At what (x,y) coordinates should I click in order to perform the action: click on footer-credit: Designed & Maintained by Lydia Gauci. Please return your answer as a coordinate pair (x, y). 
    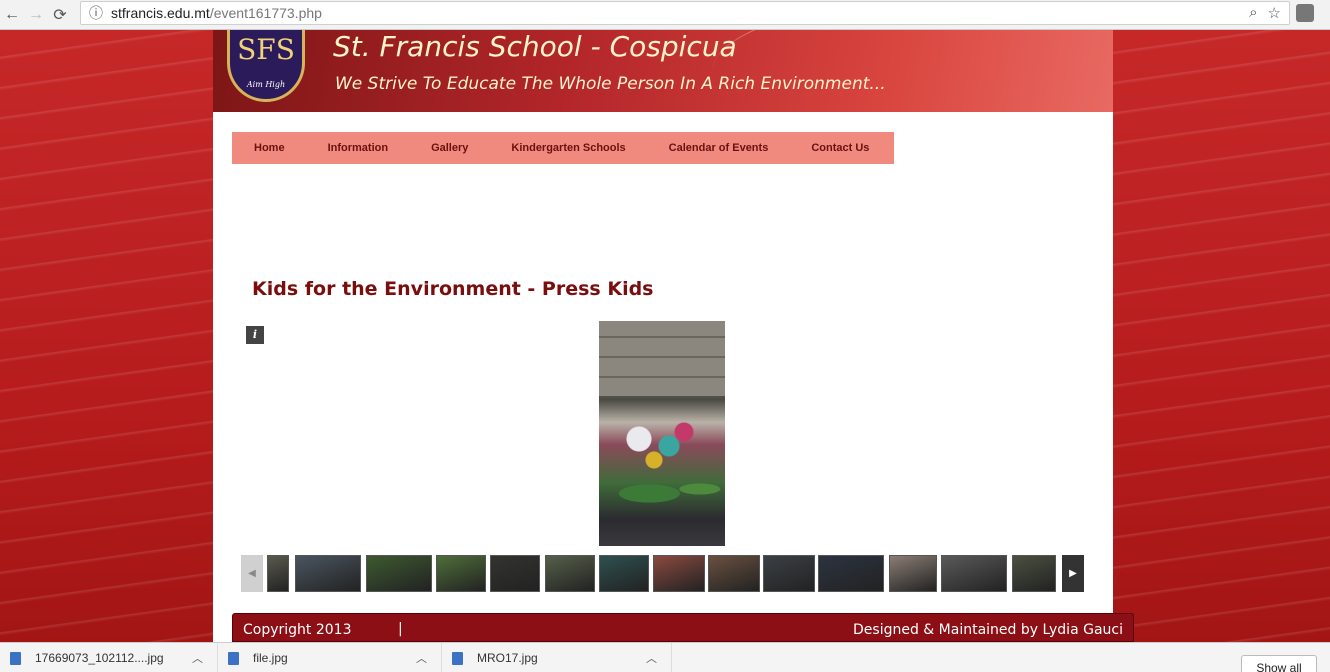
    Looking at the image, I should click on (988, 630).